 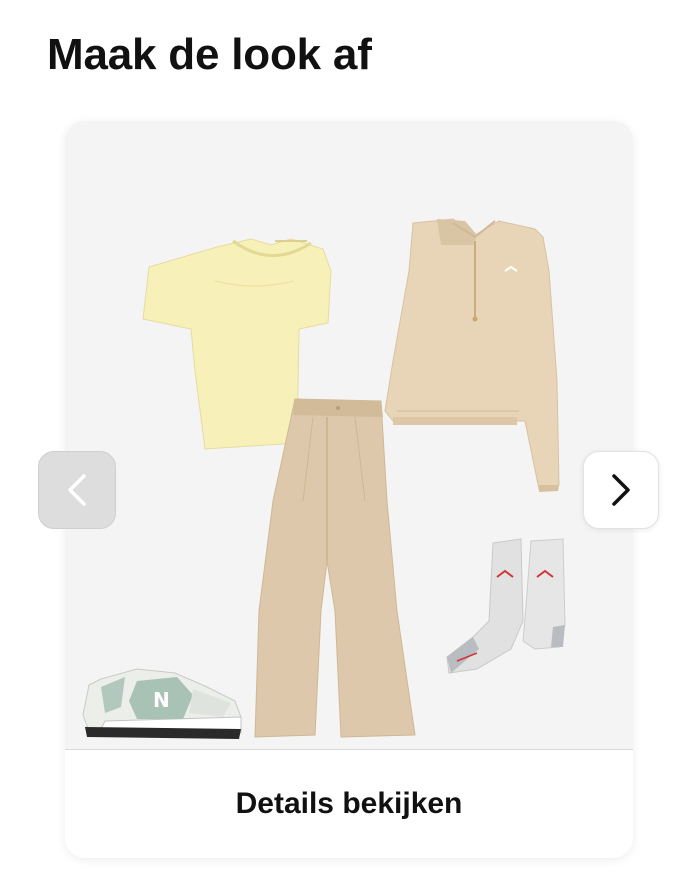 I want to click on chevron-left-icon, so click(x=77, y=490).